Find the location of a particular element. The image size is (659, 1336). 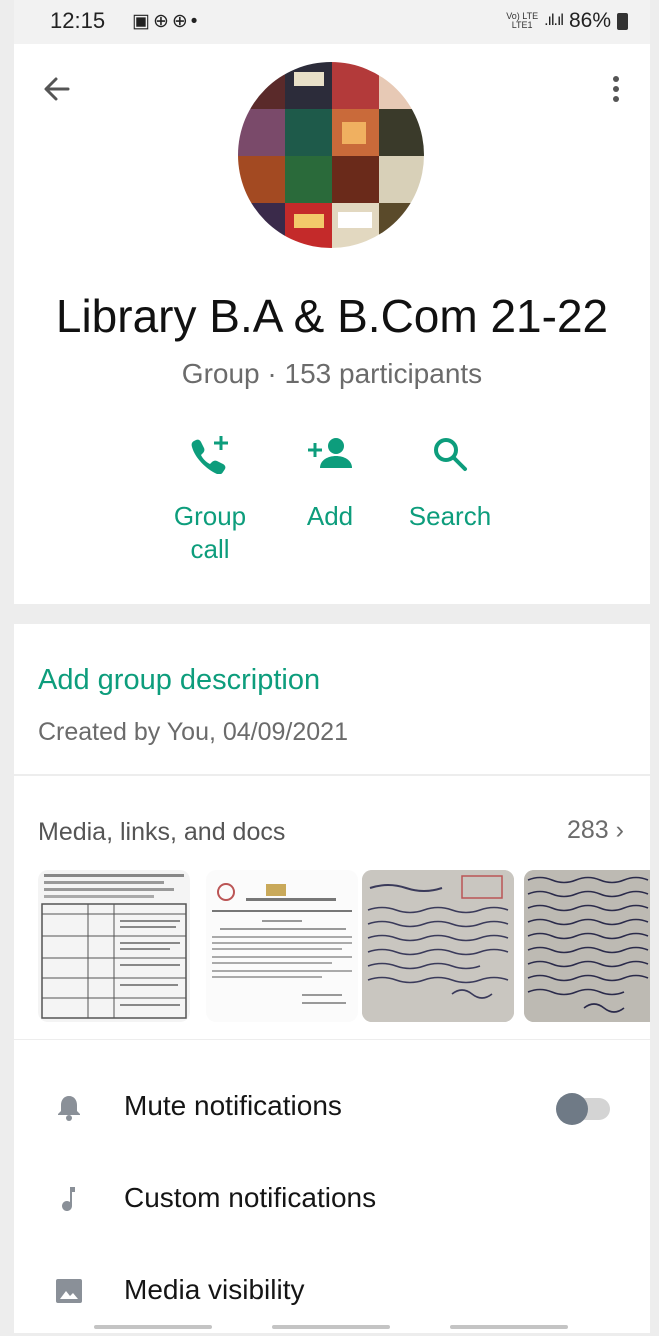

notification-icons: ▣⊕⊕• is located at coordinates (166, 21).